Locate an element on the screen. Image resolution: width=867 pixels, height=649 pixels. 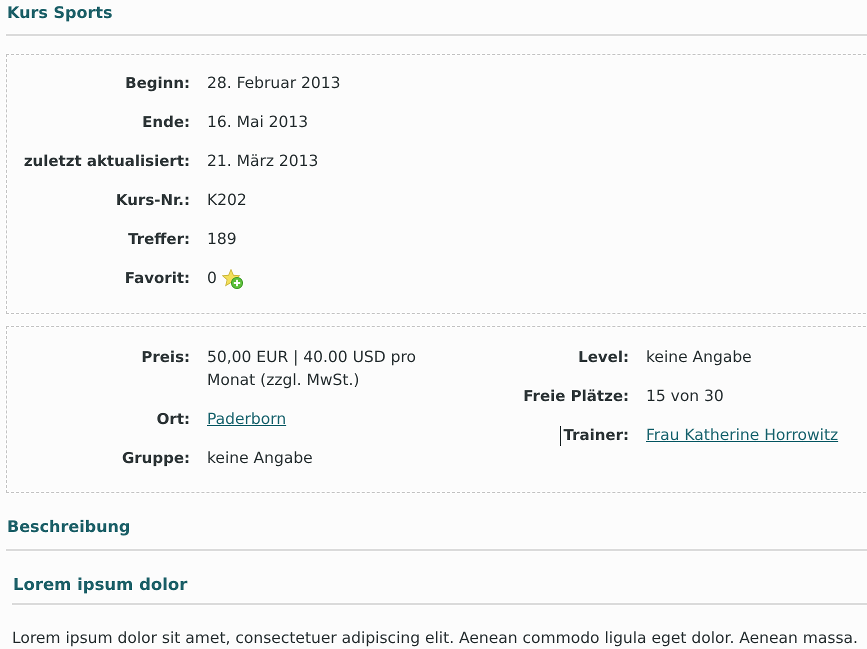
star-plus-icon is located at coordinates (232, 278).